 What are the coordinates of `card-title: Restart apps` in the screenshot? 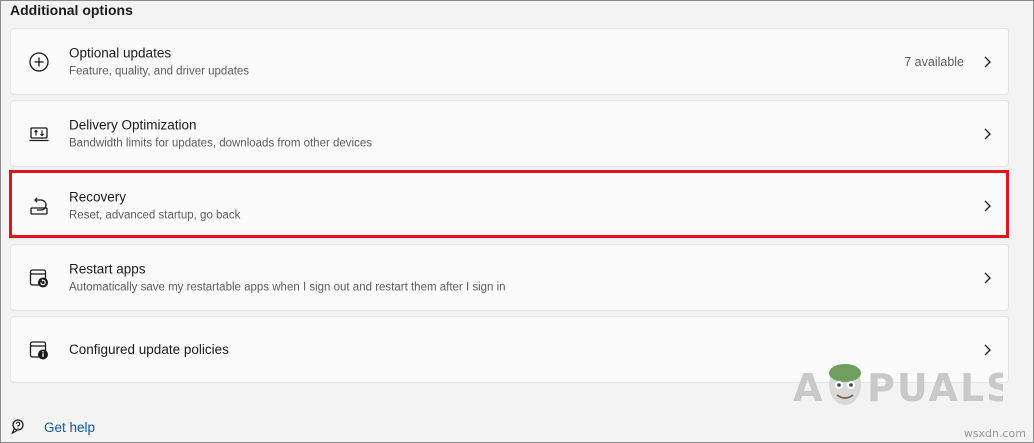 It's located at (107, 268).